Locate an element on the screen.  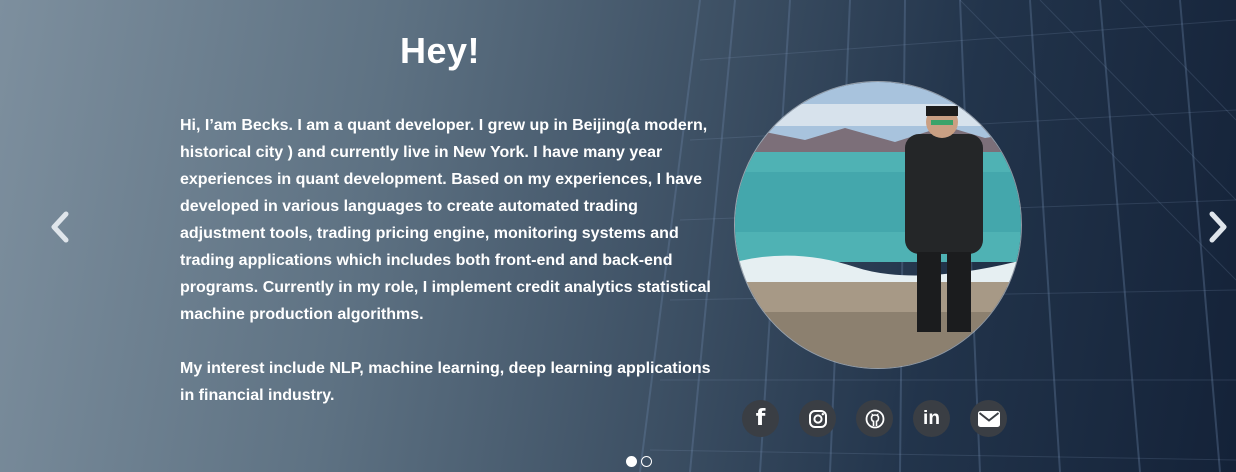
email-link is located at coordinates (988, 418).